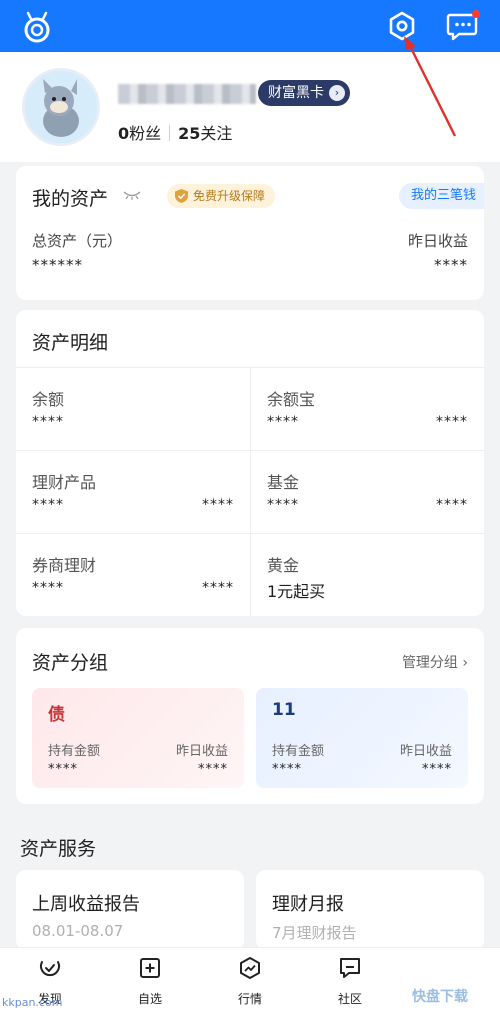  I want to click on asset-item-value: 1元起买, so click(296, 591).